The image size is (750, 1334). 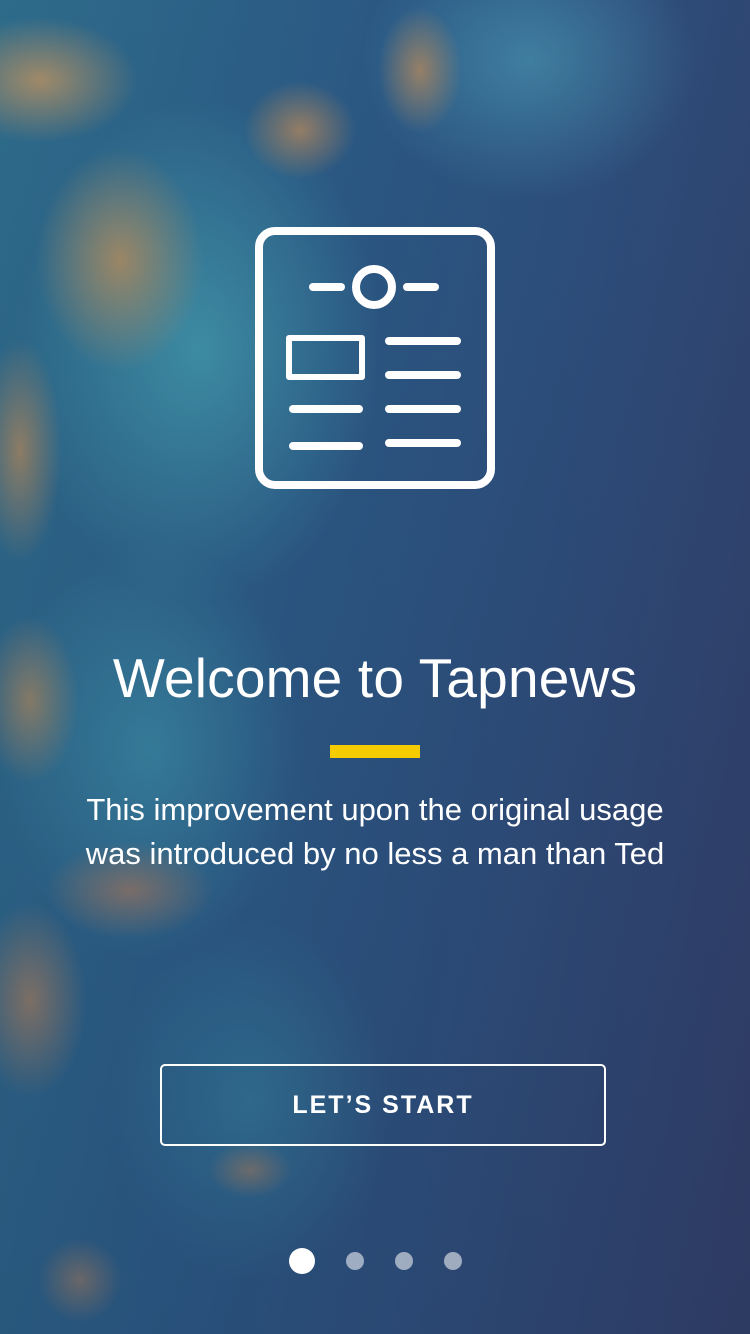 What do you see at coordinates (375, 1261) in the screenshot?
I see `page-indicator` at bounding box center [375, 1261].